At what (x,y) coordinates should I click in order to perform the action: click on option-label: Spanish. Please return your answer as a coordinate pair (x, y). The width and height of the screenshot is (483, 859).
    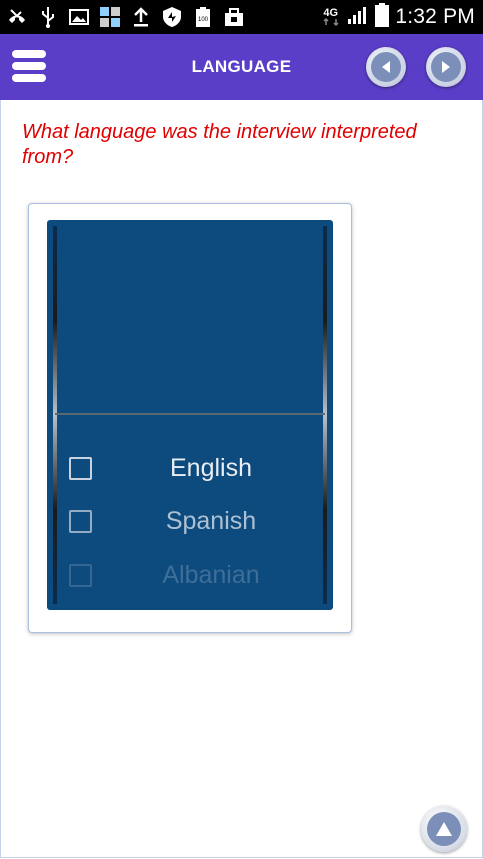
    Looking at the image, I should click on (211, 520).